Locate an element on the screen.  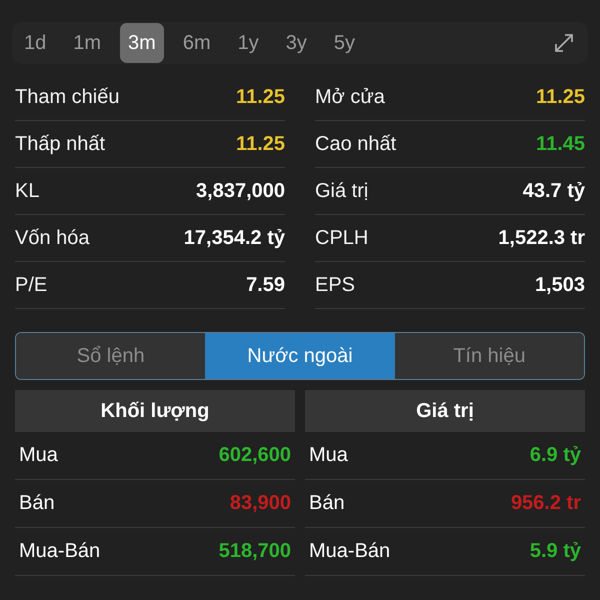
range-tab: 1y is located at coordinates (248, 43).